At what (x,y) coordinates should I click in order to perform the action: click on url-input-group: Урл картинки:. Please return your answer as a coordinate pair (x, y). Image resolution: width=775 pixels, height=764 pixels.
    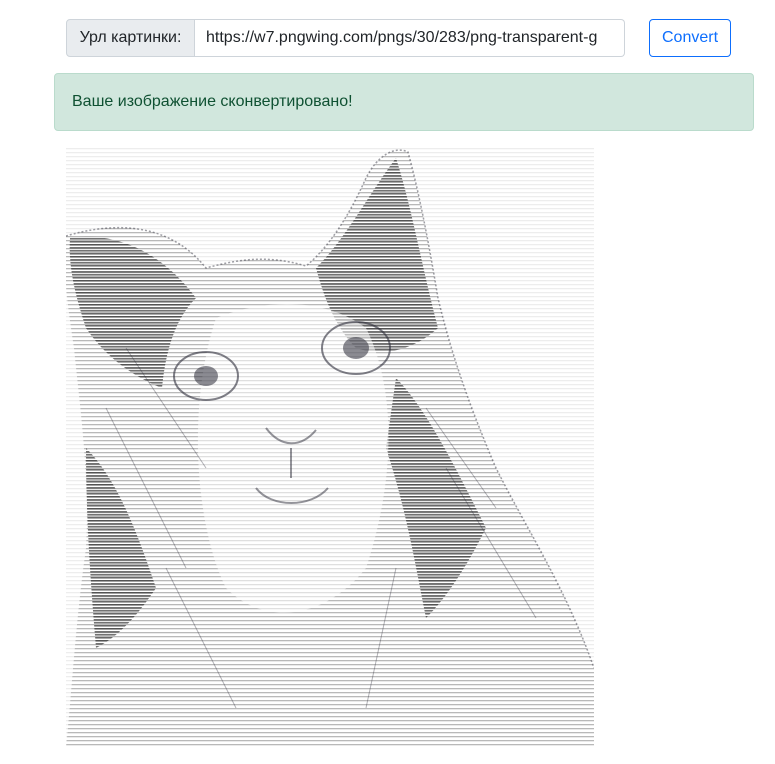
    Looking at the image, I should click on (345, 38).